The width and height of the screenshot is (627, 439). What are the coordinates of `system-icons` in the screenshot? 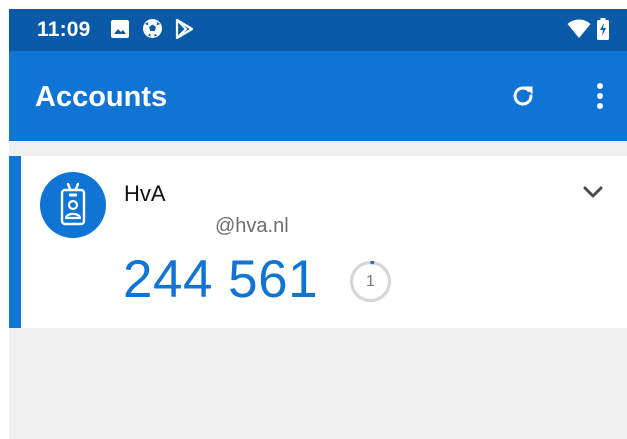 It's located at (588, 29).